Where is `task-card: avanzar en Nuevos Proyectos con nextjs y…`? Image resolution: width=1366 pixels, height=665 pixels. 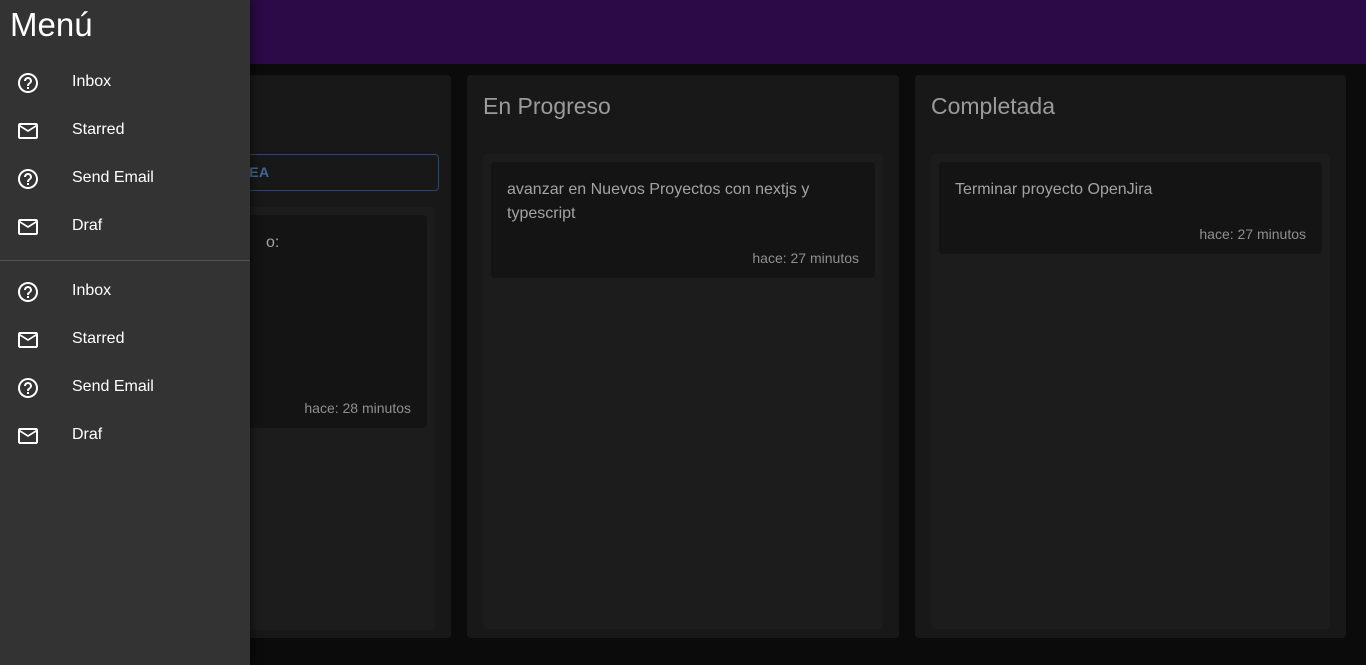
task-card: avanzar en Nuevos Proyectos con nextjs y… is located at coordinates (683, 220).